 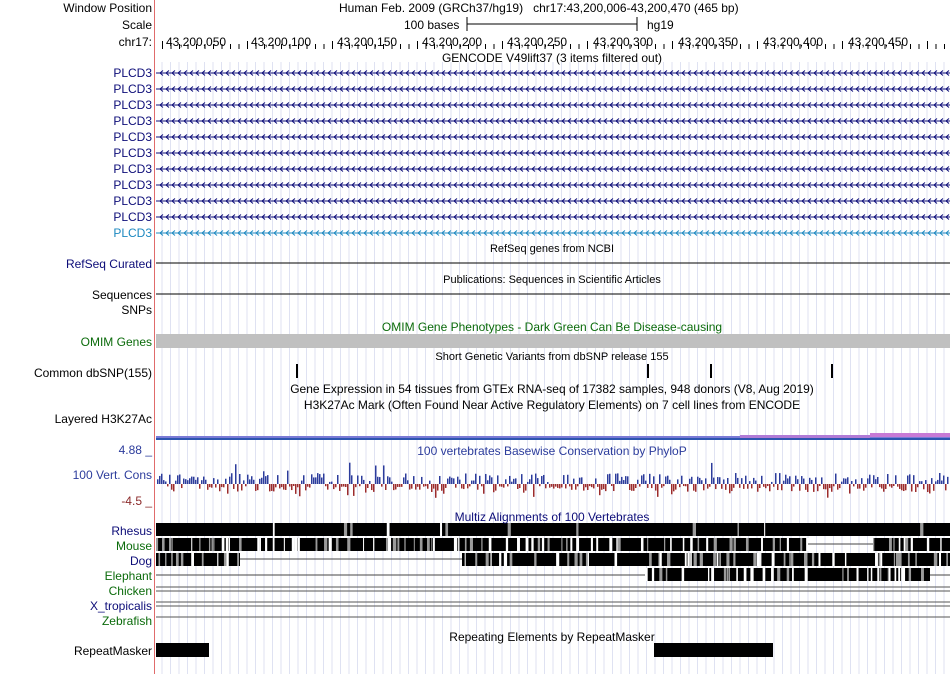 What do you see at coordinates (113, 651) in the screenshot?
I see `repeatmasker-track-label: RepeatMasker` at bounding box center [113, 651].